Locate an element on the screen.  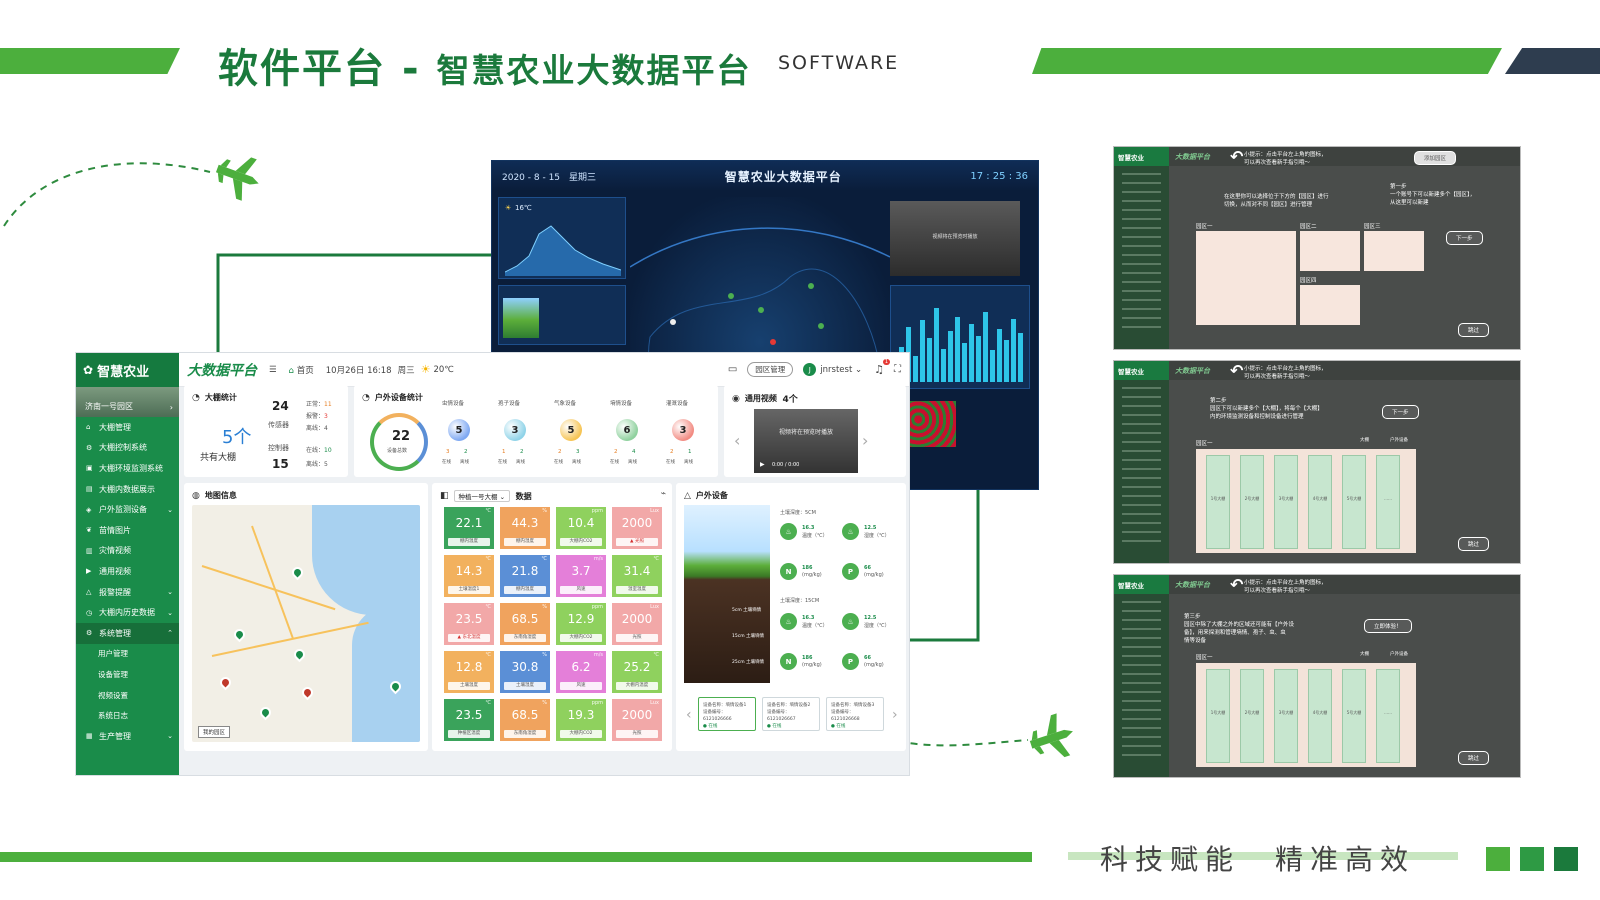
guide-logo: 智慧农业 is located at coordinates (1141, 156).